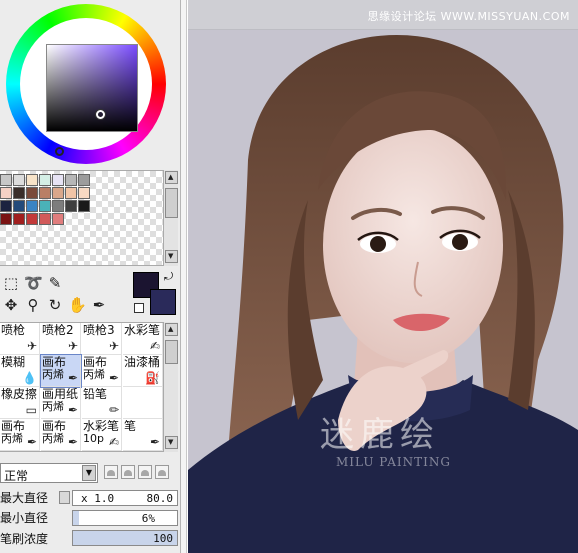  What do you see at coordinates (113, 442) in the screenshot?
I see `watercolor-icon: ✍` at bounding box center [113, 442].